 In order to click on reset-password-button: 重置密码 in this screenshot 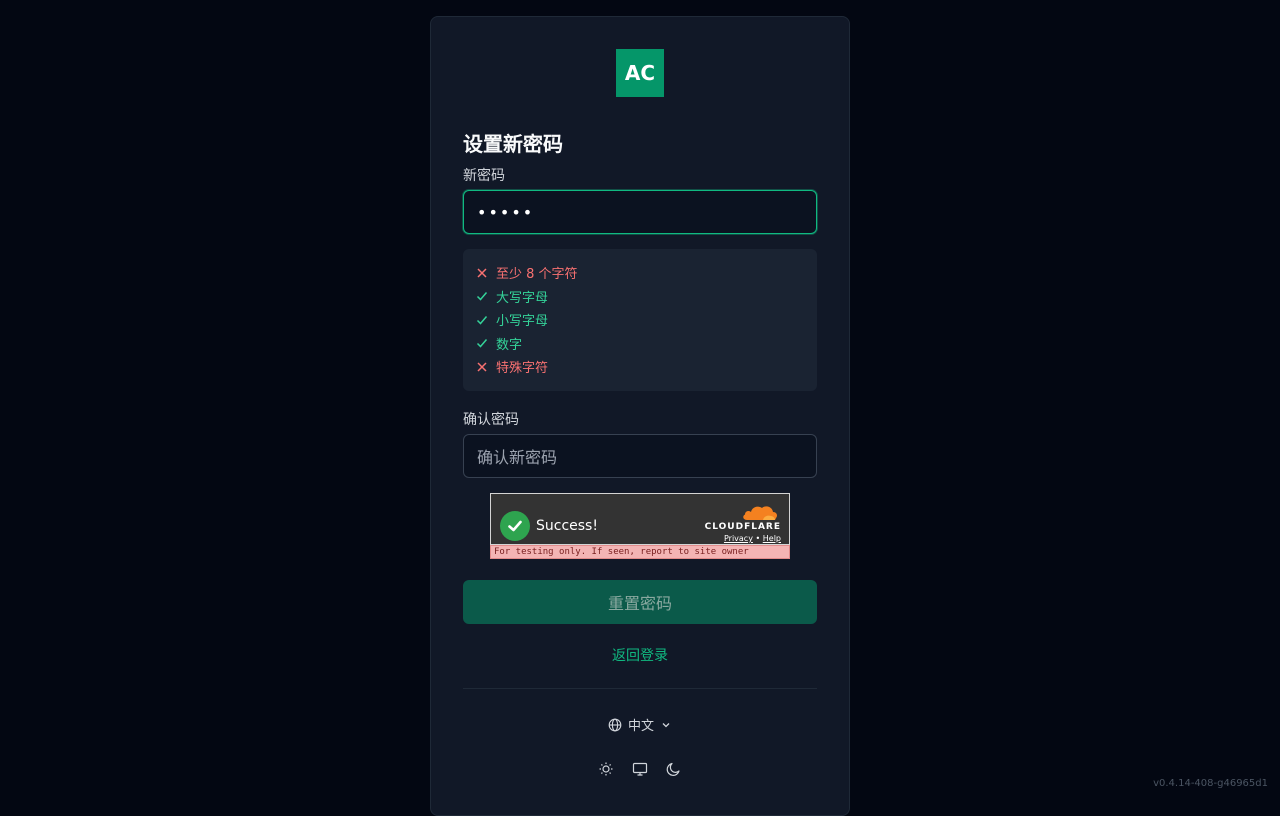, I will do `click(640, 602)`.